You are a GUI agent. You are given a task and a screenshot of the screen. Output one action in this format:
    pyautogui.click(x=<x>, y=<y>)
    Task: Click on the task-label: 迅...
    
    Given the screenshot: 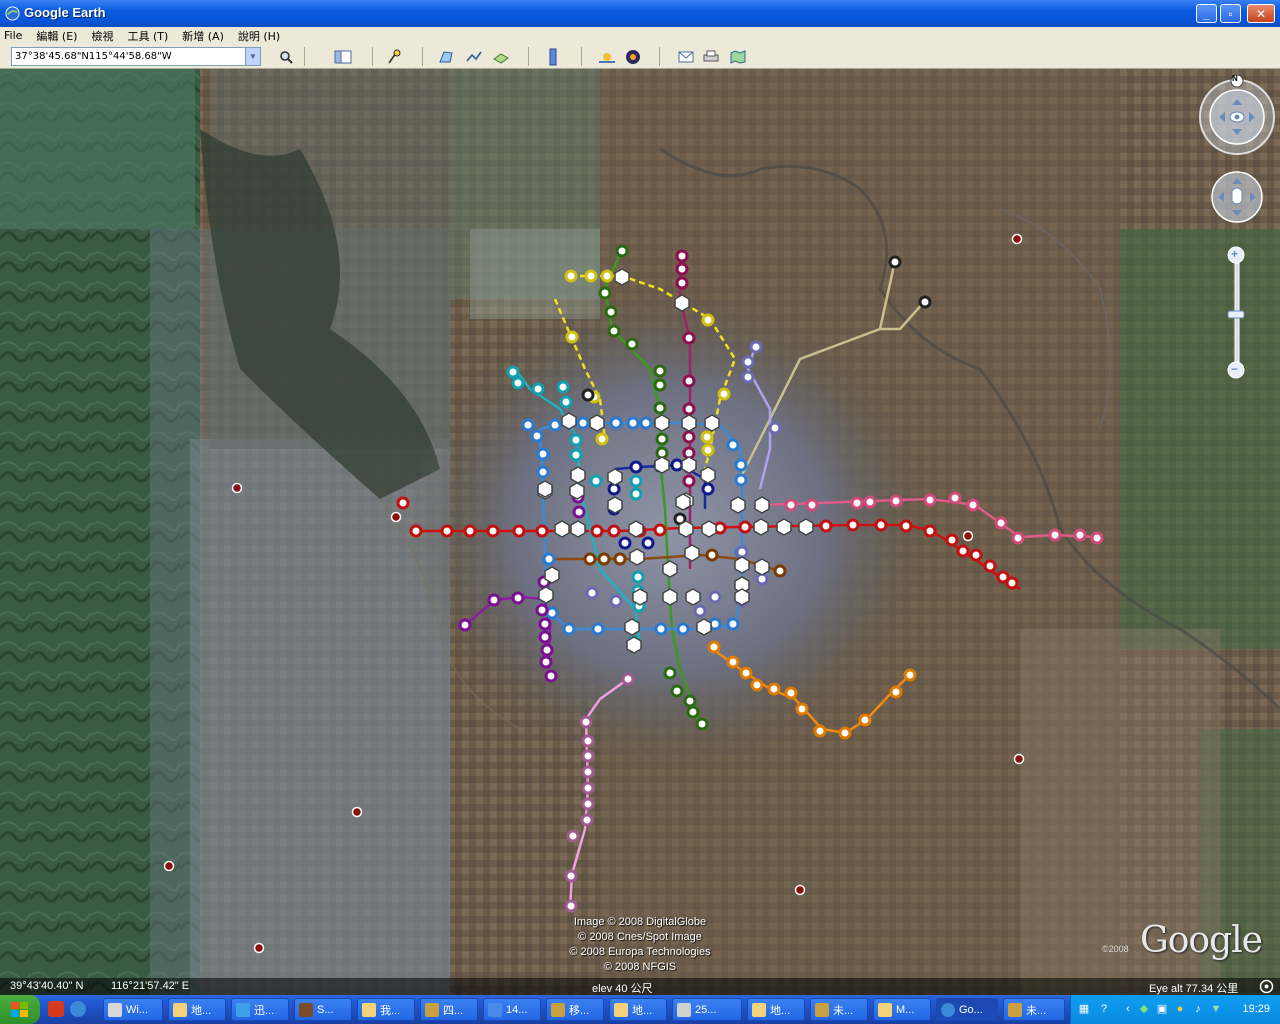 What is the action you would take?
    pyautogui.click(x=264, y=1010)
    